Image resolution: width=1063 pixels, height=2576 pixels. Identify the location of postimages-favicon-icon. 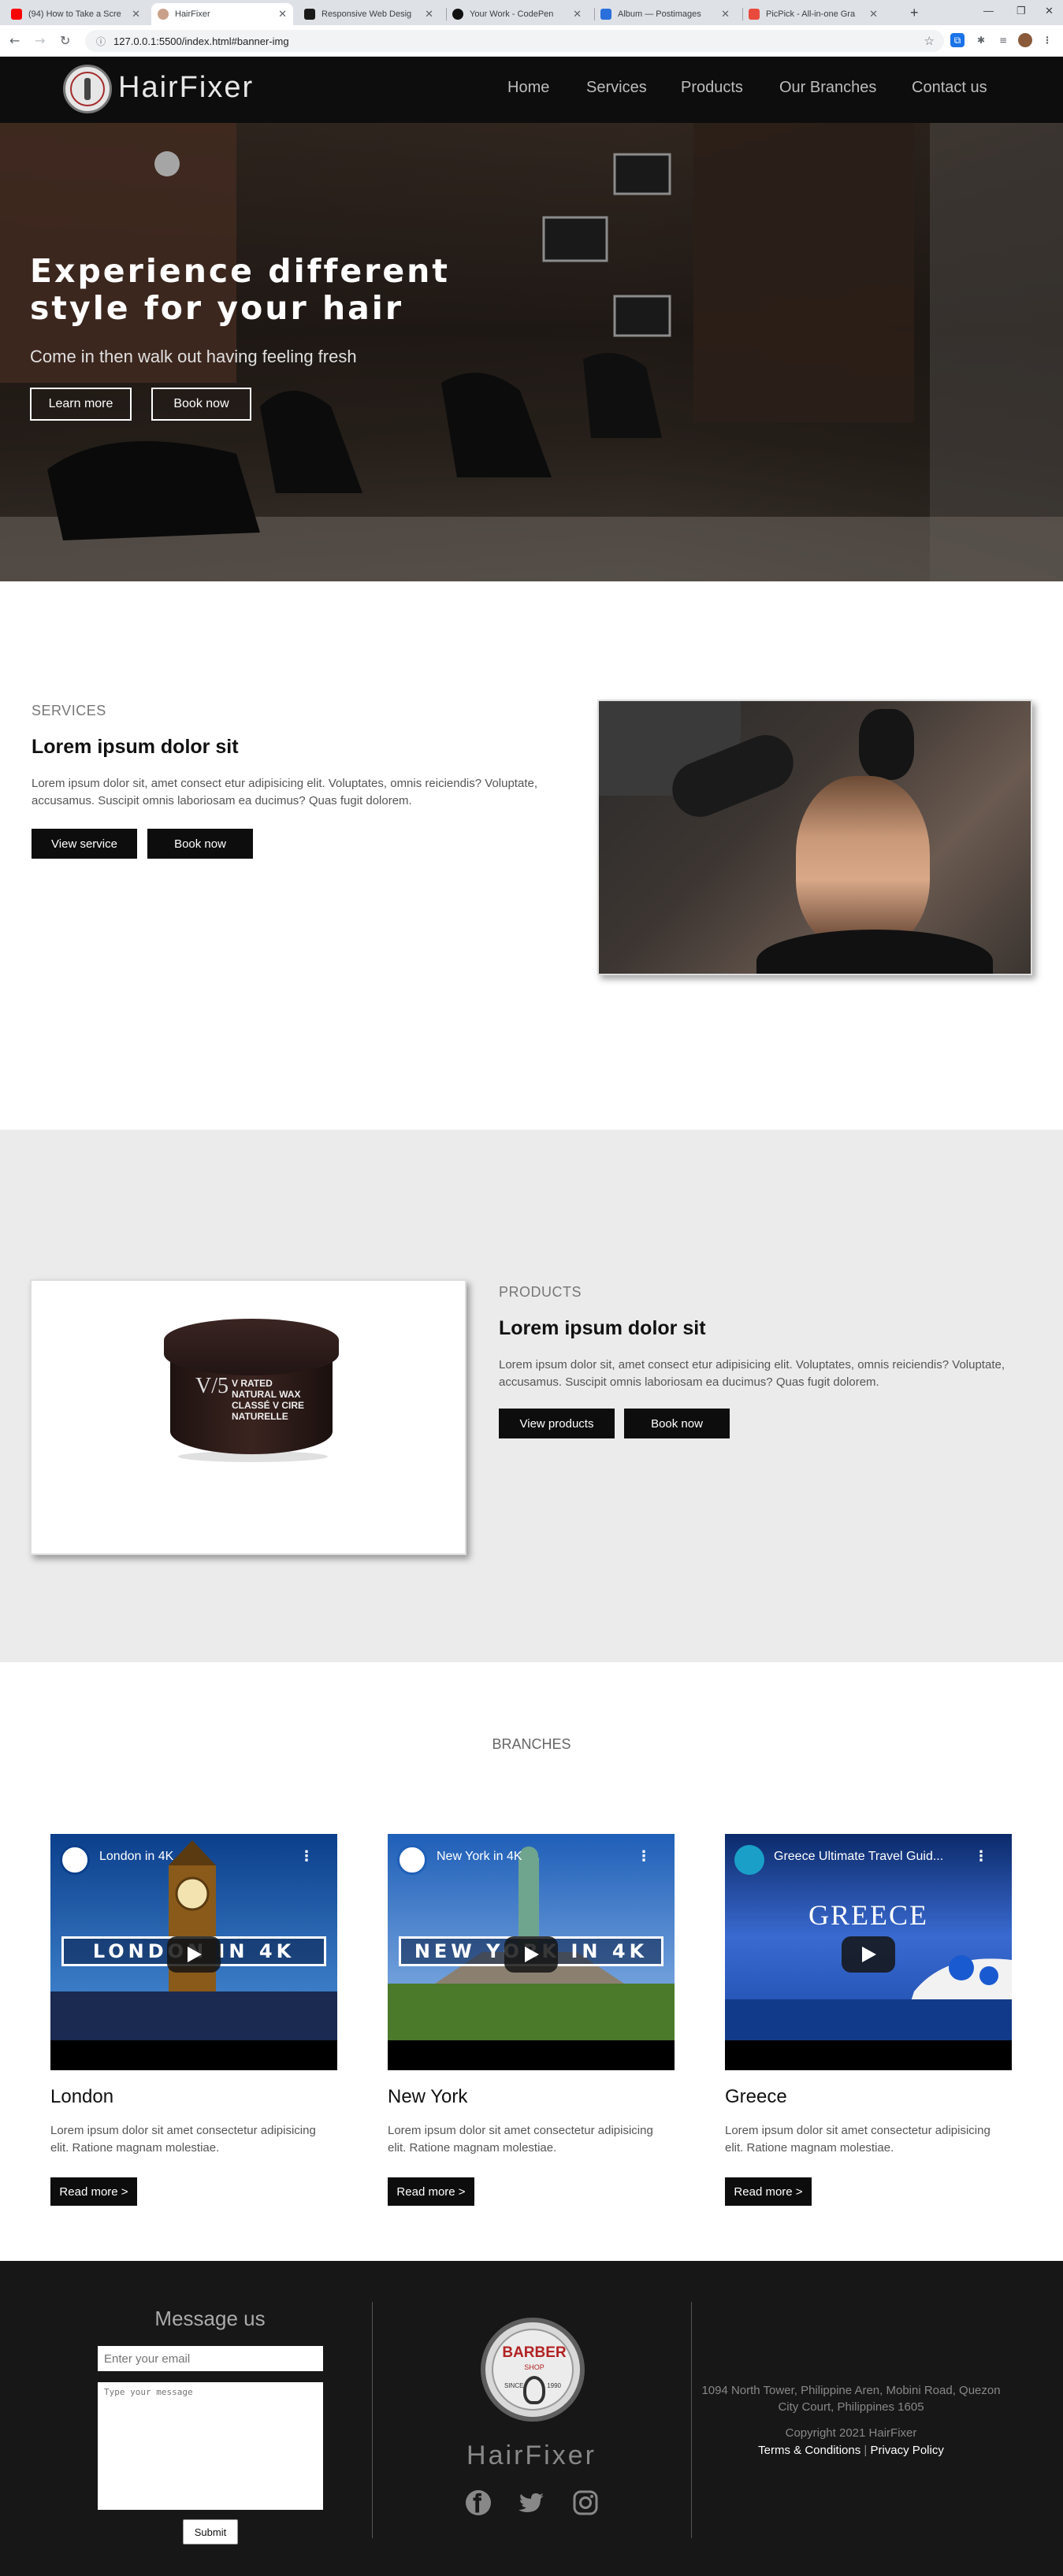
(605, 14).